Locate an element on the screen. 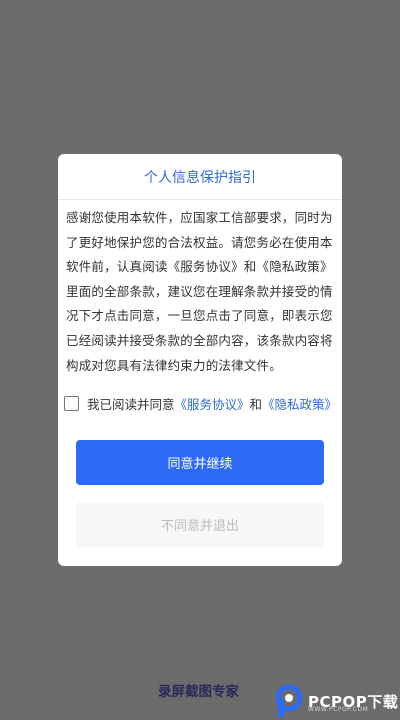 The height and width of the screenshot is (720, 400). dialog-title: 个人信息保护指引 is located at coordinates (200, 177).